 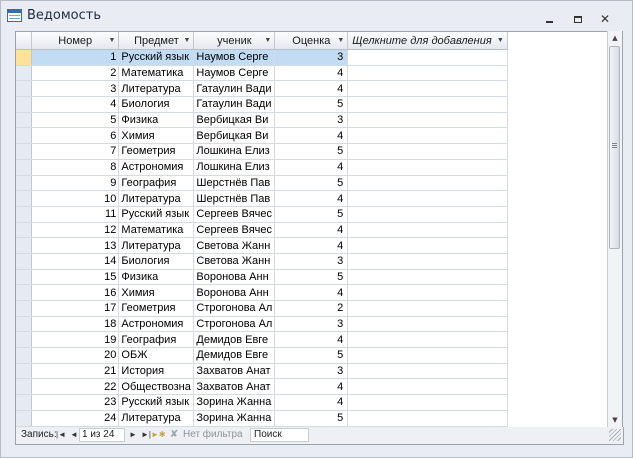 I want to click on first-record-icon: |◄, so click(x=61, y=435).